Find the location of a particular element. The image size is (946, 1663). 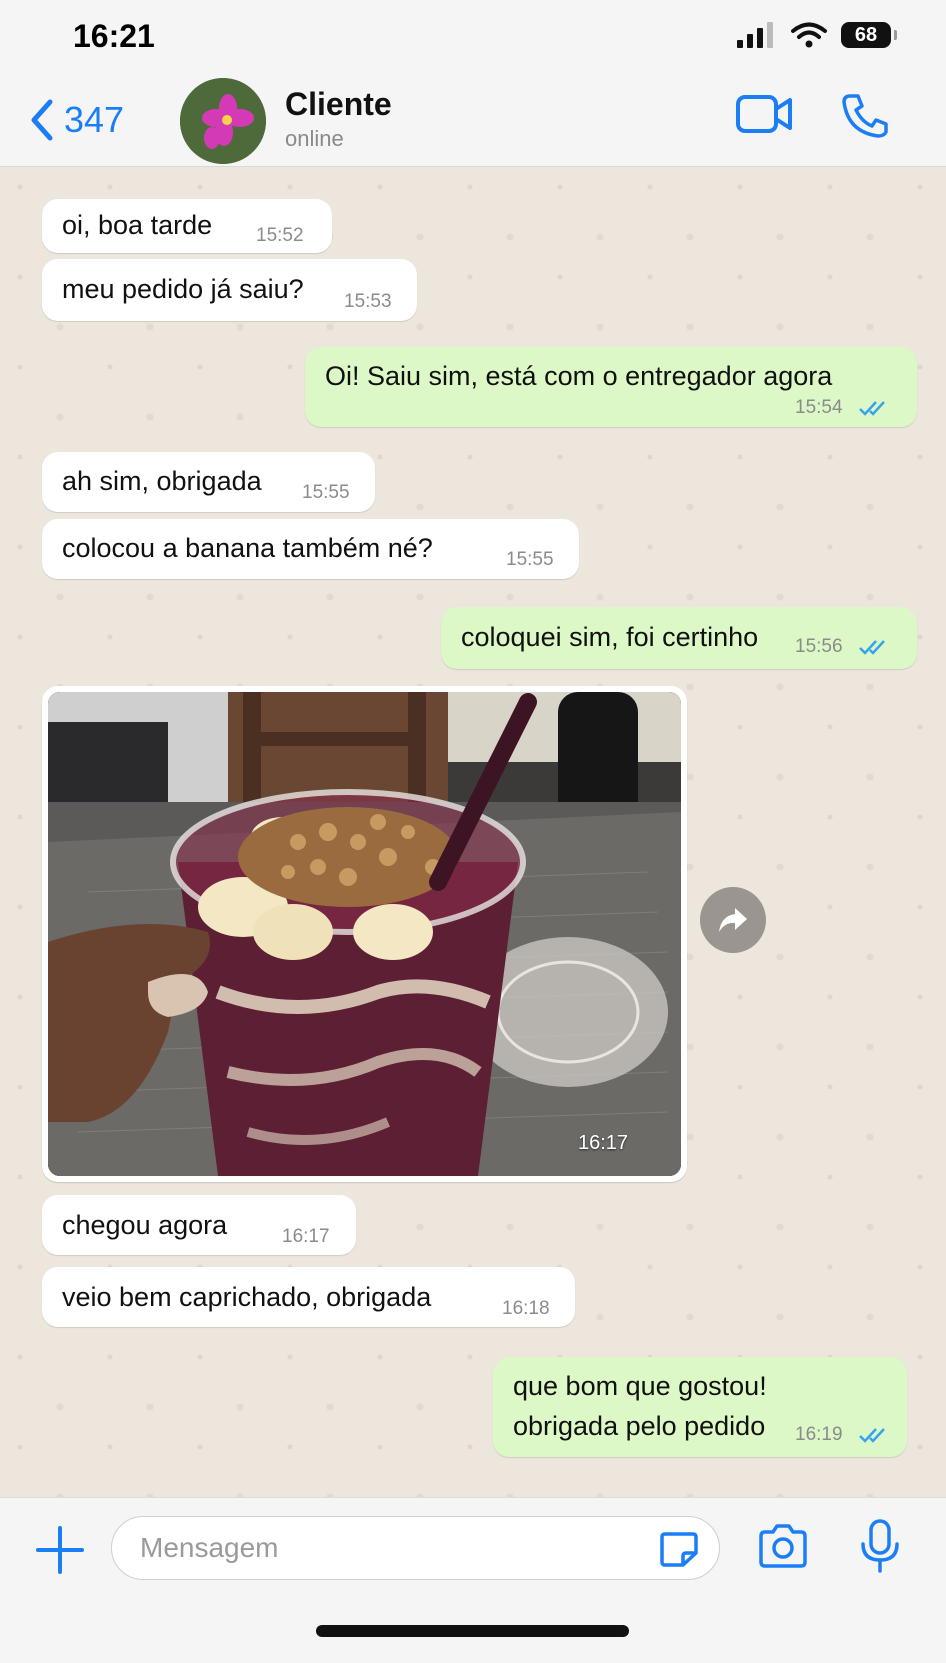

status-time: 16:21 is located at coordinates (114, 36).